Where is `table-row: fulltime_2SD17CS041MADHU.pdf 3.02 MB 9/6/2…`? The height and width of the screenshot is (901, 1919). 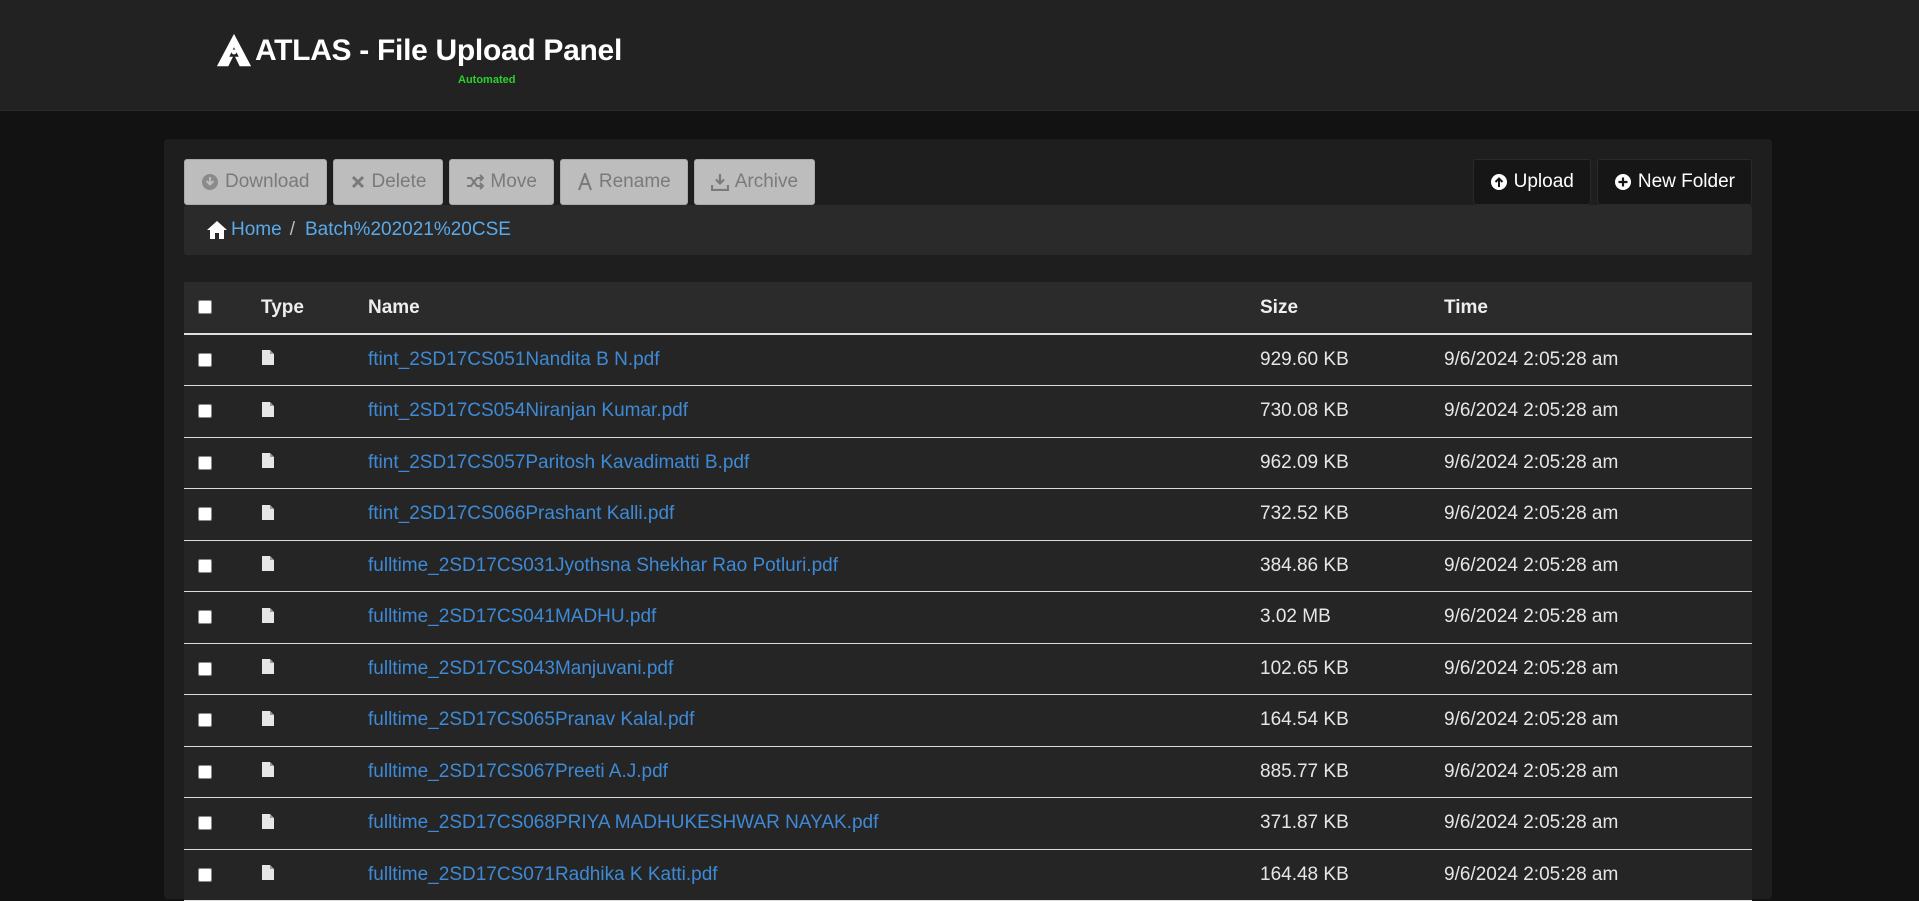
table-row: fulltime_2SD17CS041MADHU.pdf 3.02 MB 9/6/2… is located at coordinates (968, 617).